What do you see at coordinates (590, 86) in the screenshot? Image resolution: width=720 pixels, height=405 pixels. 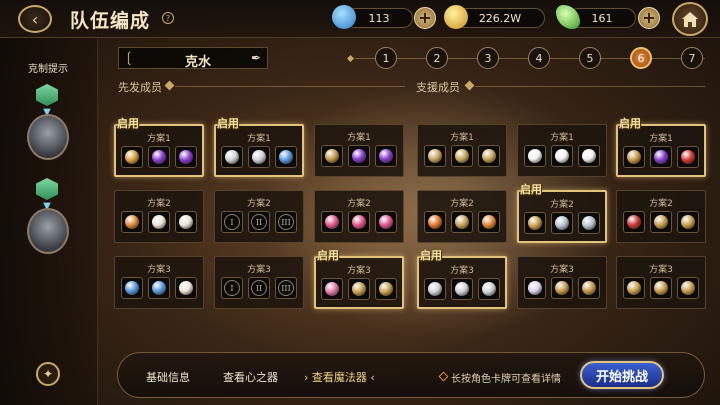 I see `section-divider` at bounding box center [590, 86].